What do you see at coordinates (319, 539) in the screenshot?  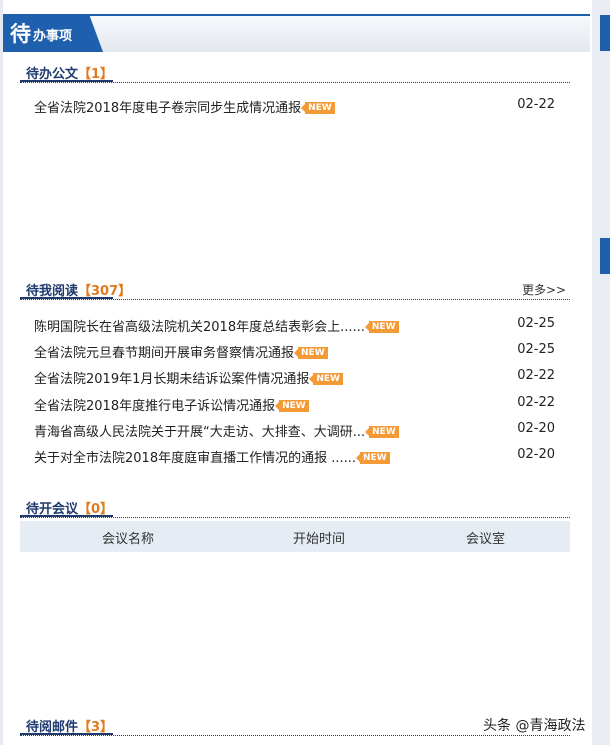 I see `column-header-start-time: 开始时间` at bounding box center [319, 539].